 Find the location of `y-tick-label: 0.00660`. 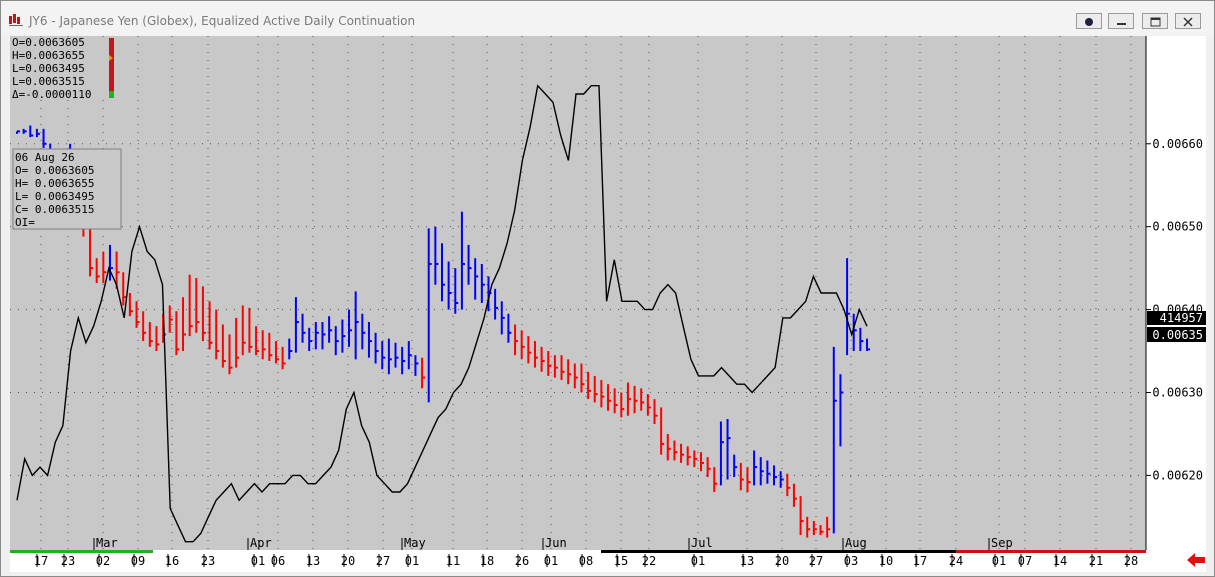

y-tick-label: 0.00660 is located at coordinates (1177, 144).